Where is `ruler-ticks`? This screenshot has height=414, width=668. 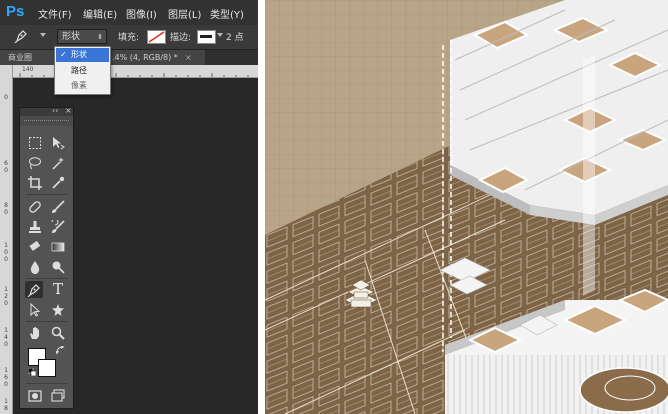 ruler-ticks is located at coordinates (134, 75).